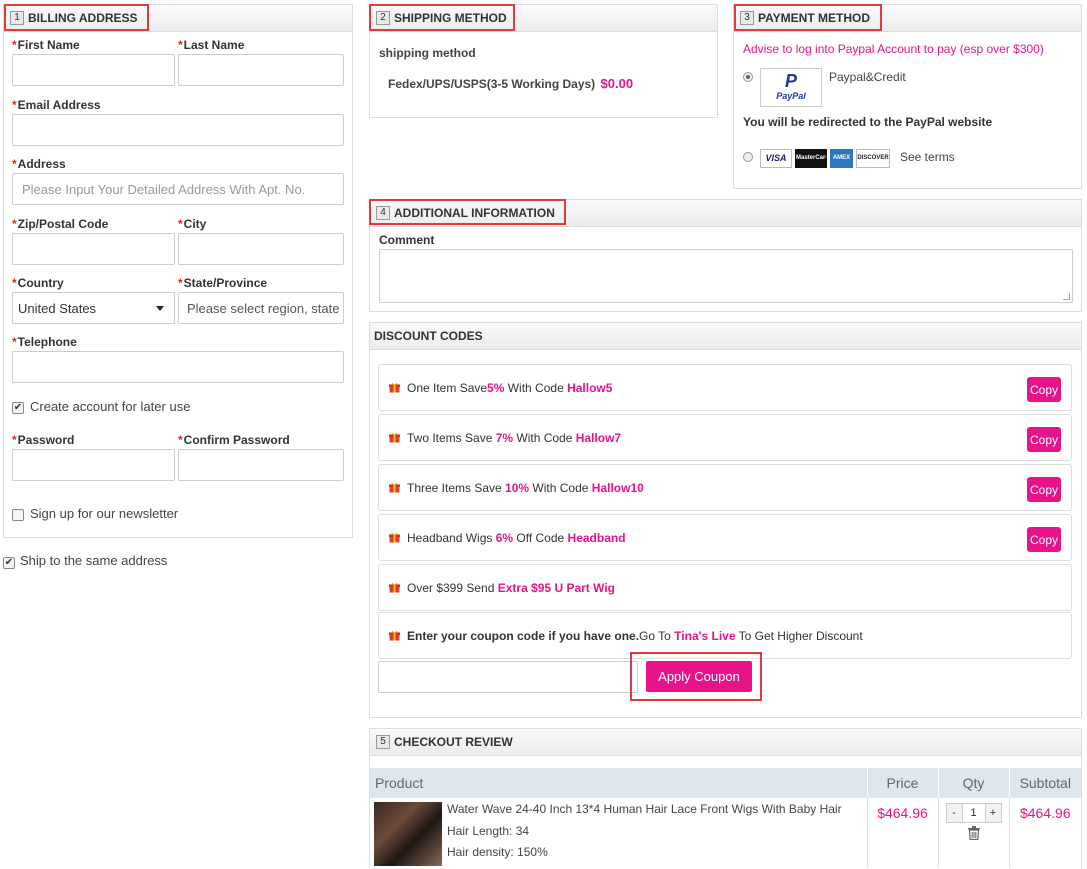 The image size is (1087, 869). I want to click on confirm-password-label: *Confirm Password, so click(234, 440).